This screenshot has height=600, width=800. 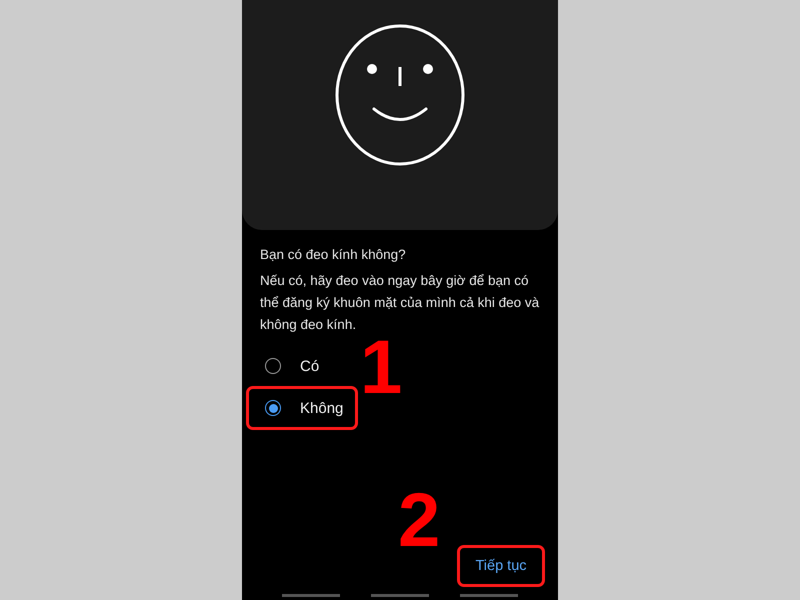 I want to click on smiley-face-icon, so click(x=400, y=95).